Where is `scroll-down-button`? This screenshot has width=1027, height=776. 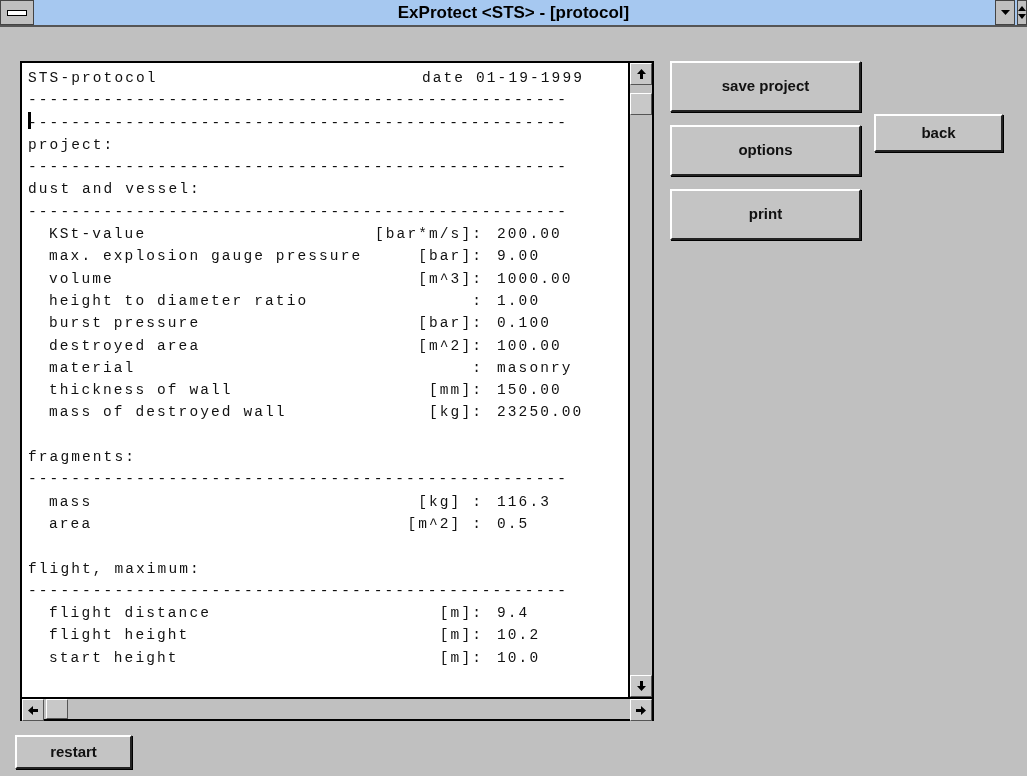
scroll-down-button is located at coordinates (641, 686).